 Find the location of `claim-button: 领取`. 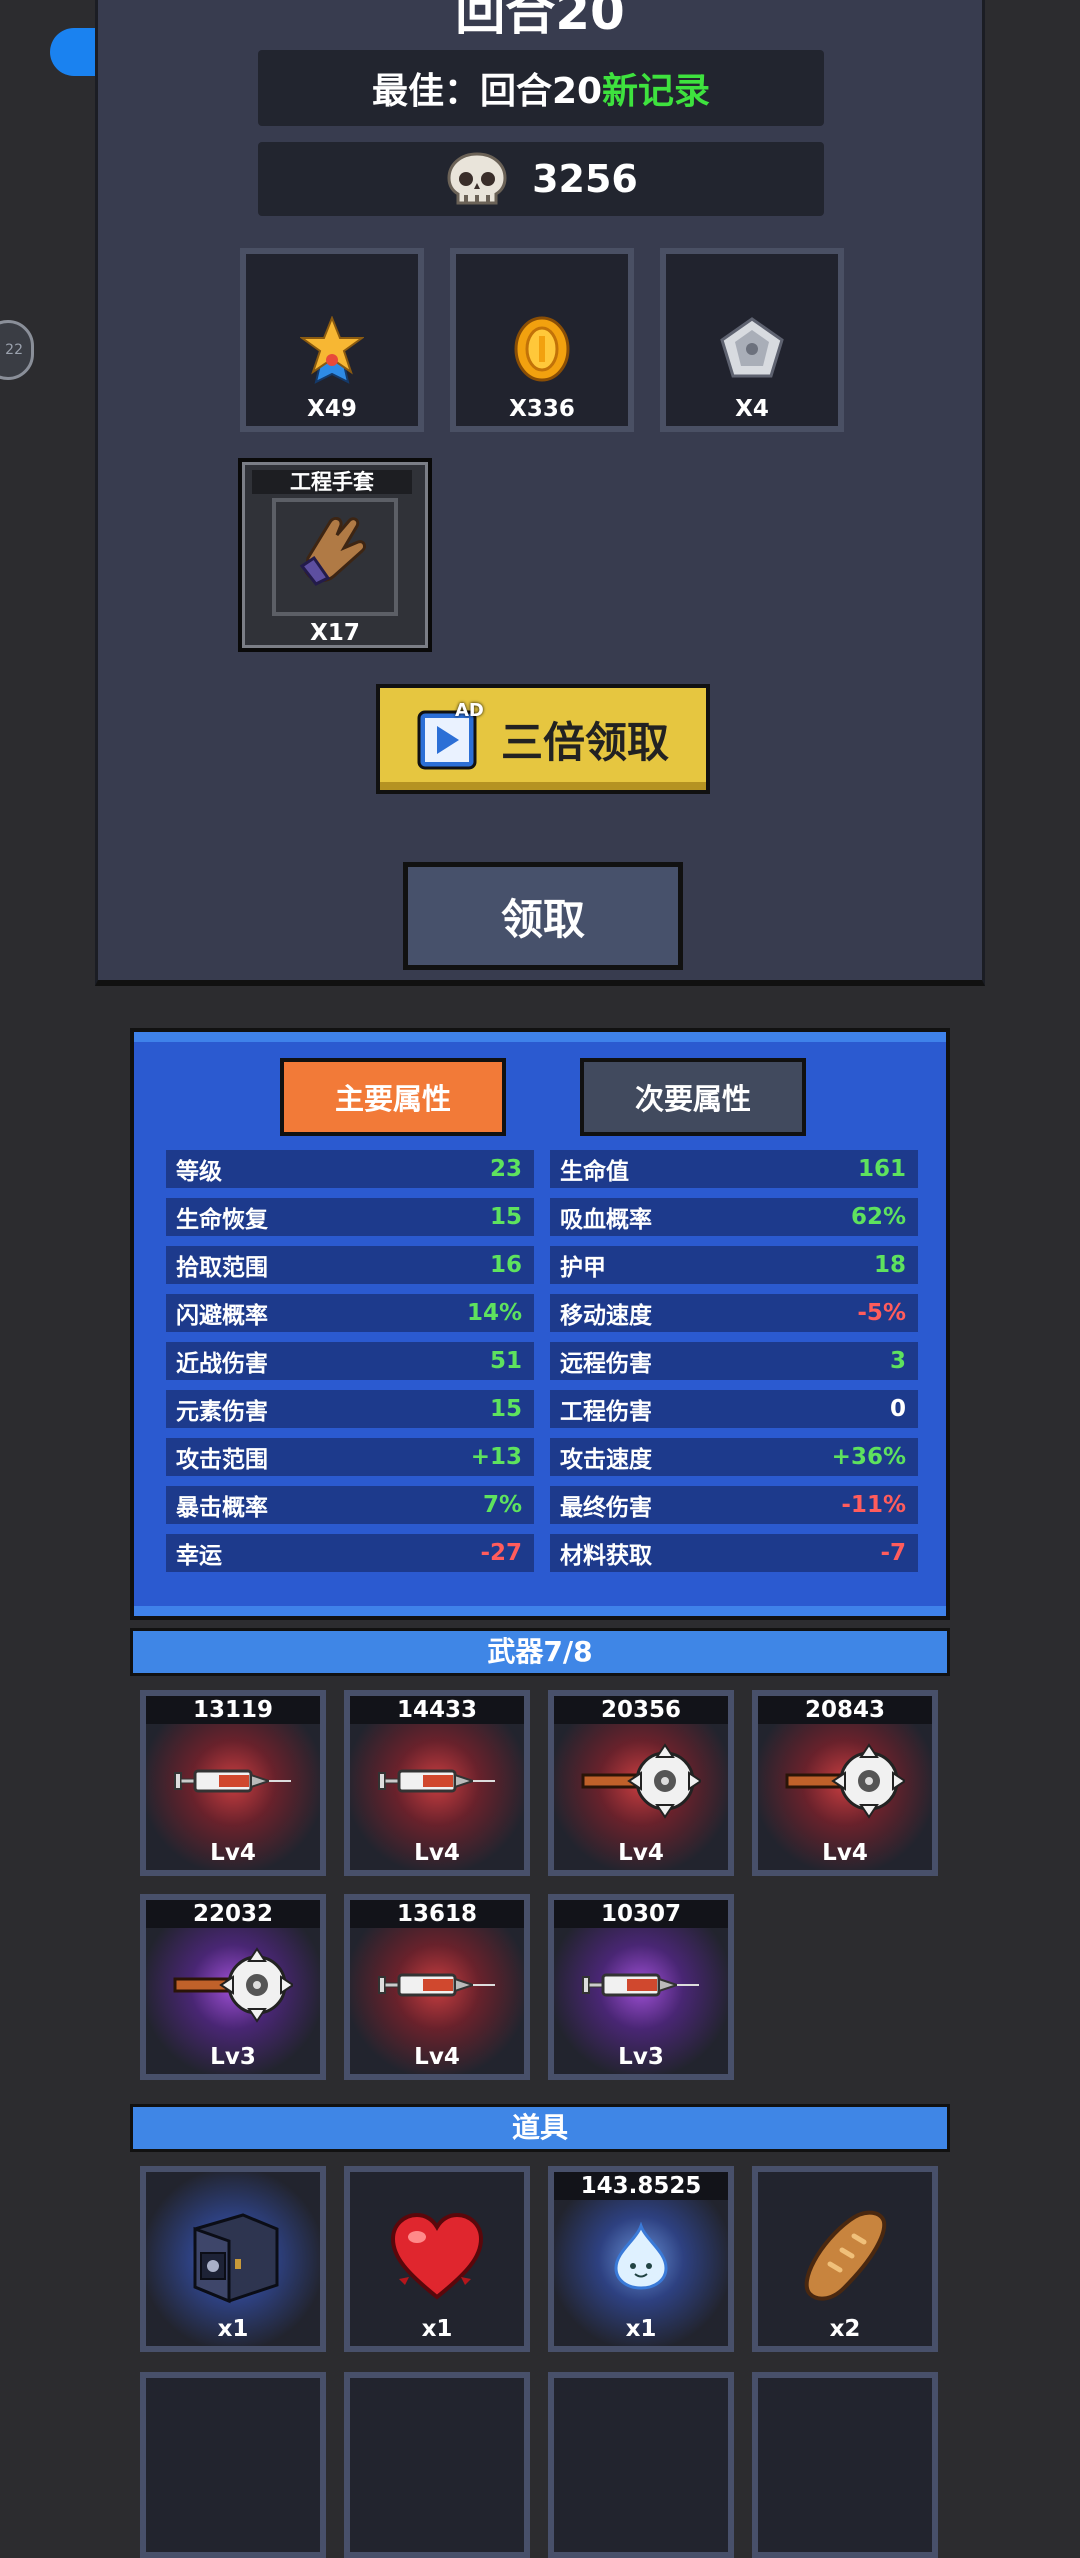

claim-button: 领取 is located at coordinates (543, 916).